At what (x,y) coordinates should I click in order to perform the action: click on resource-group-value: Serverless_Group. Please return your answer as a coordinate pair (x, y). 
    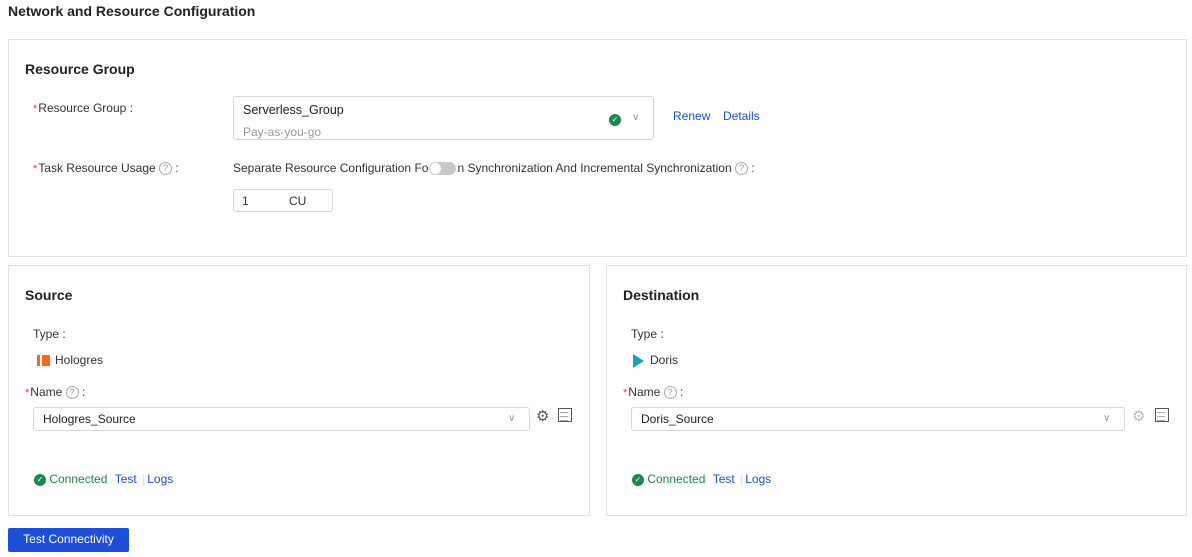
    Looking at the image, I should click on (293, 110).